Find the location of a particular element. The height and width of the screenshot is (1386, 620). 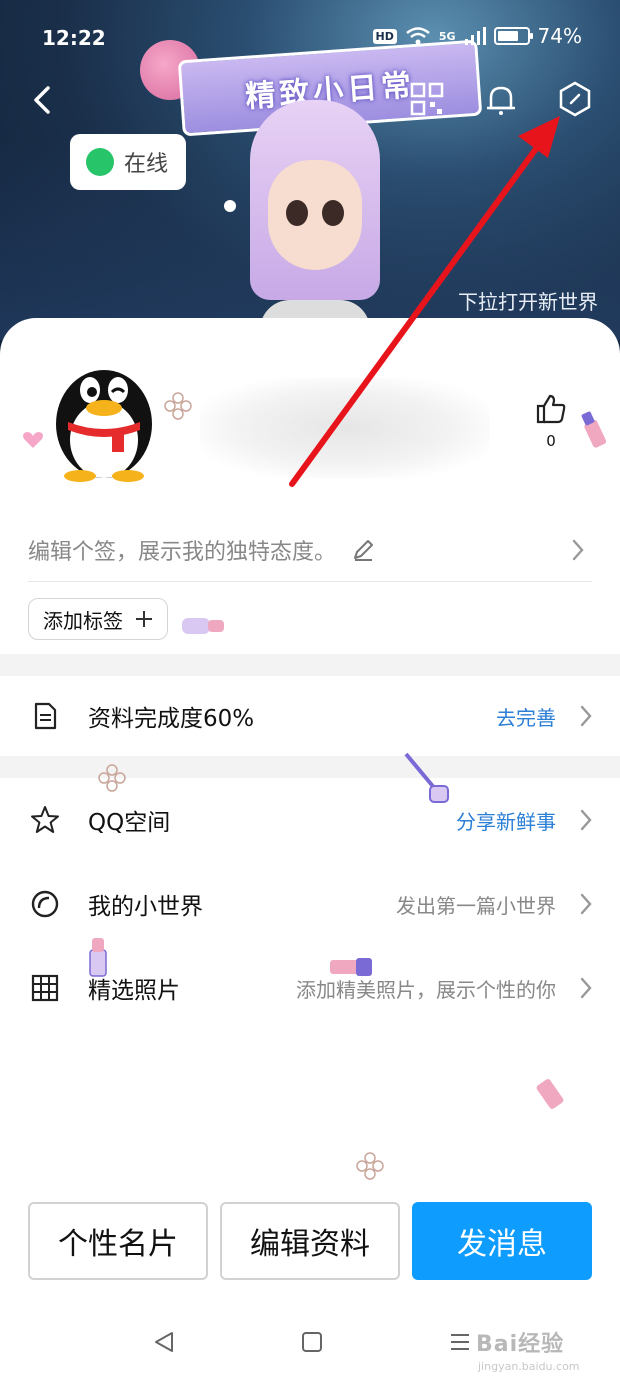

battery-fill is located at coordinates (508, 36).